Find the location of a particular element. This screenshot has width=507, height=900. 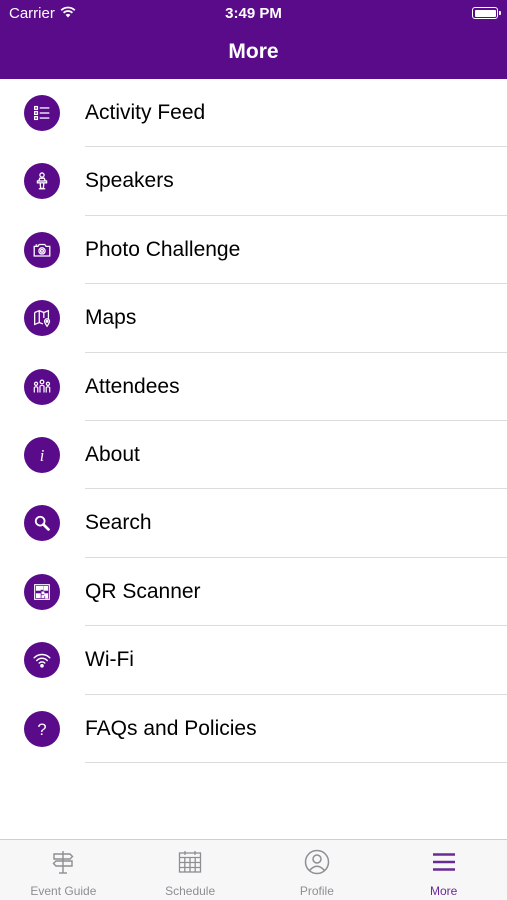

menu-item-label: FAQs and Policies is located at coordinates (171, 728).